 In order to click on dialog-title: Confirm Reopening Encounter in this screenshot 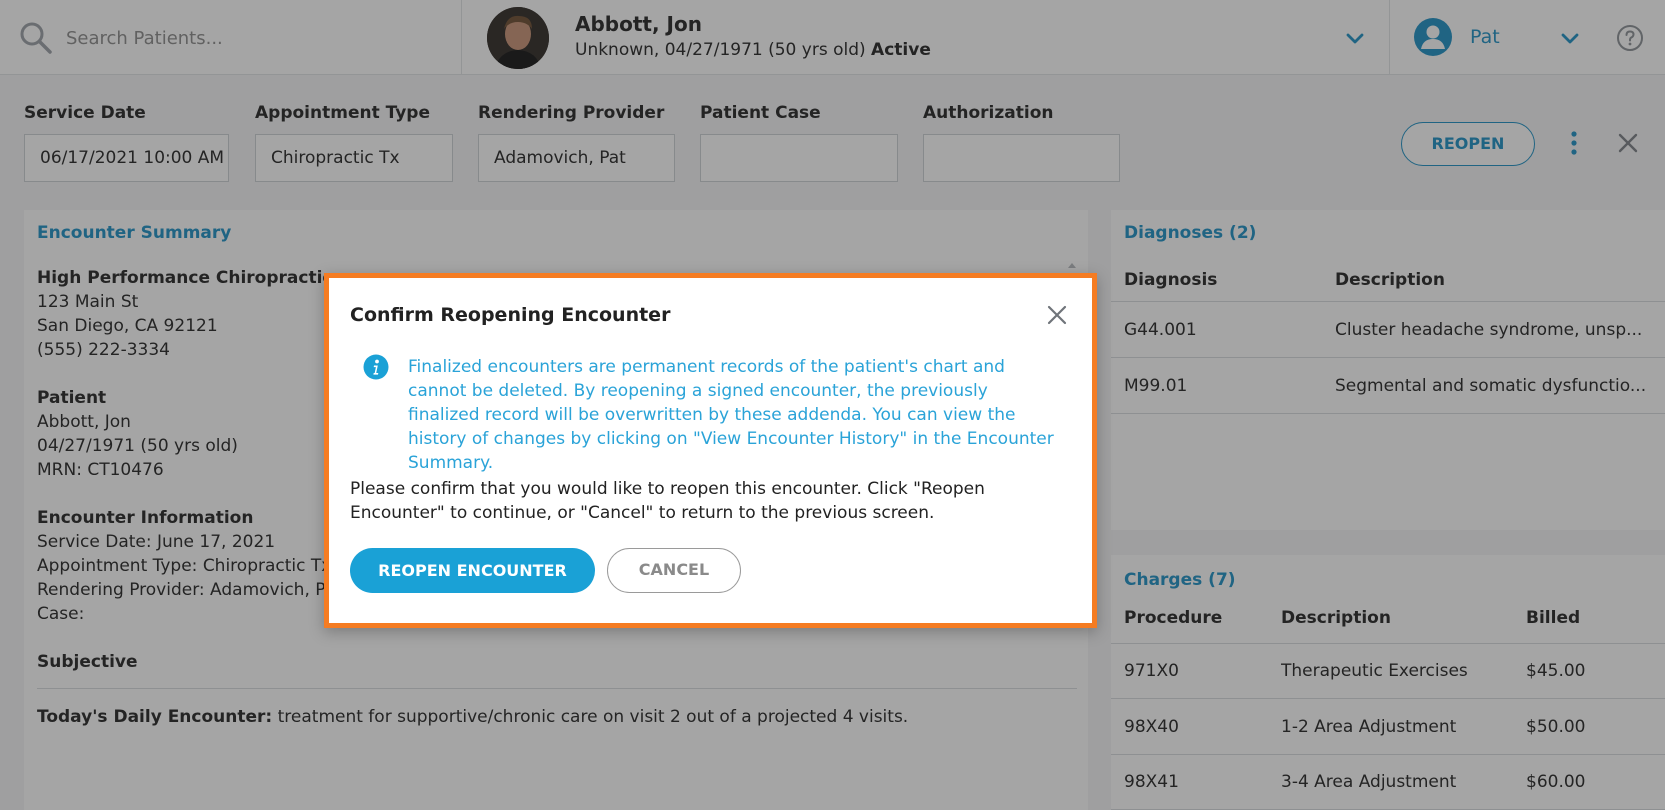, I will do `click(510, 315)`.